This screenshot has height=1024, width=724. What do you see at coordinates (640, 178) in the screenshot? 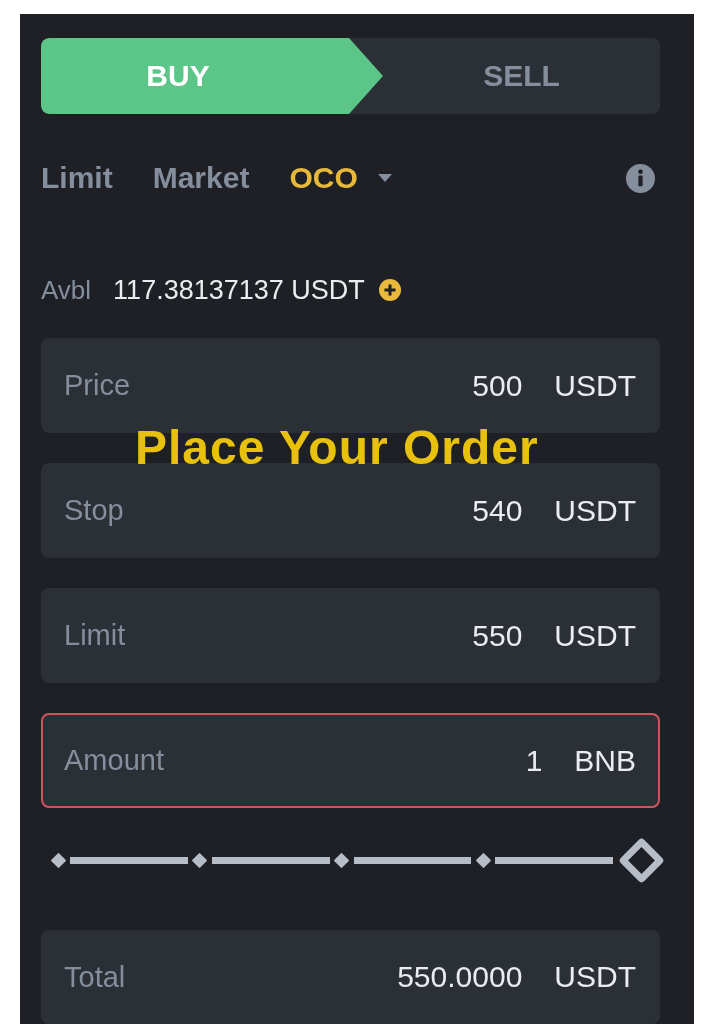
I see `info-icon` at bounding box center [640, 178].